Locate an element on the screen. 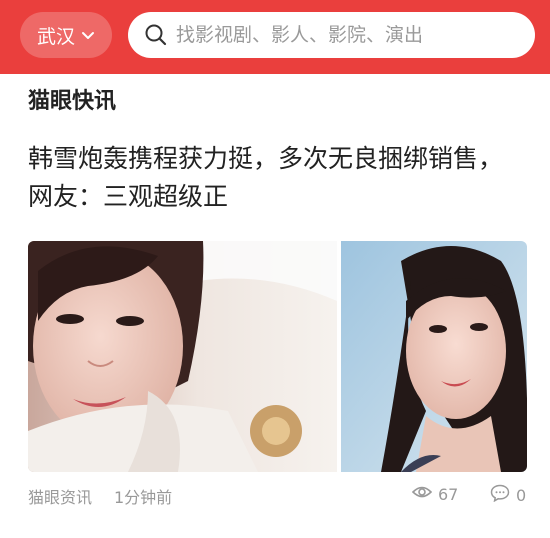  section-title: 猫眼快讯 is located at coordinates (72, 101).